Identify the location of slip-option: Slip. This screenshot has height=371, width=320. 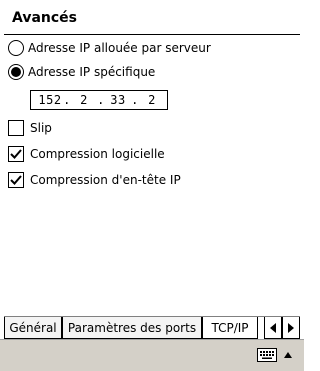
(30, 128).